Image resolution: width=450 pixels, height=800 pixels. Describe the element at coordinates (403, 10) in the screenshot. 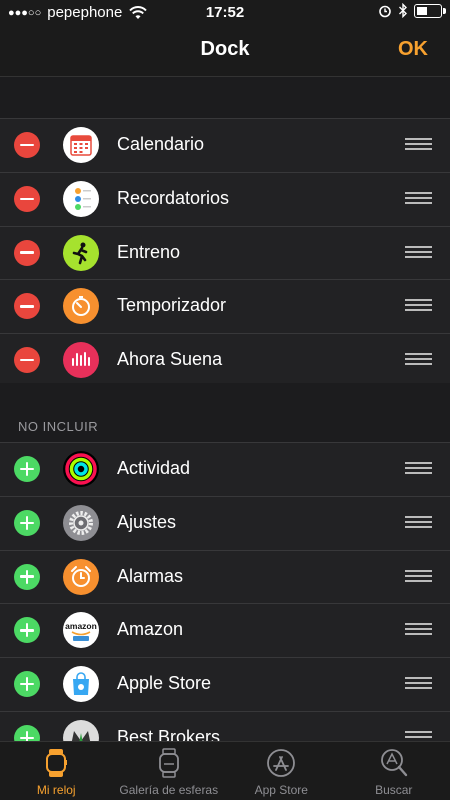

I see `bluetooth-icon` at that location.